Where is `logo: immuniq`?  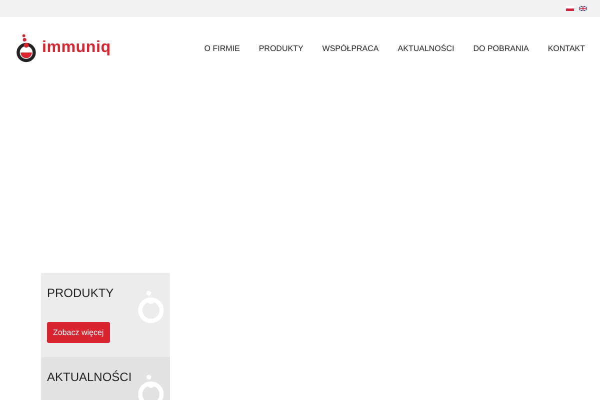 logo: immuniq is located at coordinates (63, 48).